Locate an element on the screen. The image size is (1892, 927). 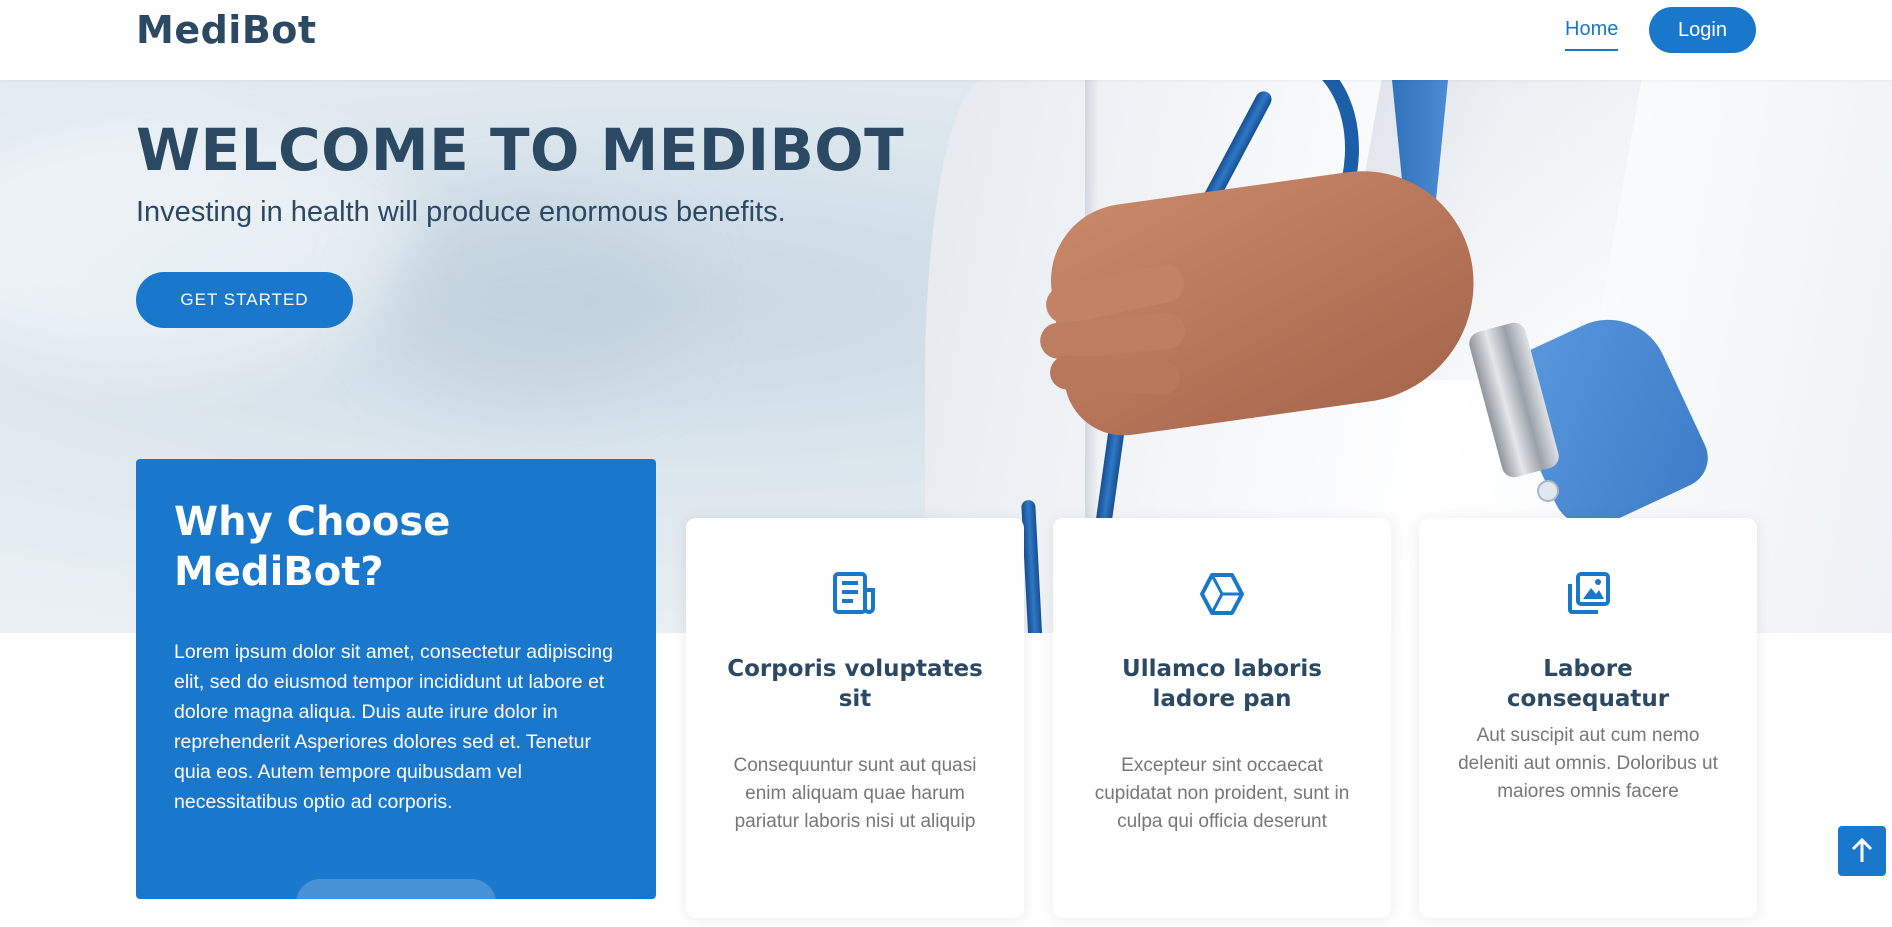
cuff-button is located at coordinates (1548, 491).